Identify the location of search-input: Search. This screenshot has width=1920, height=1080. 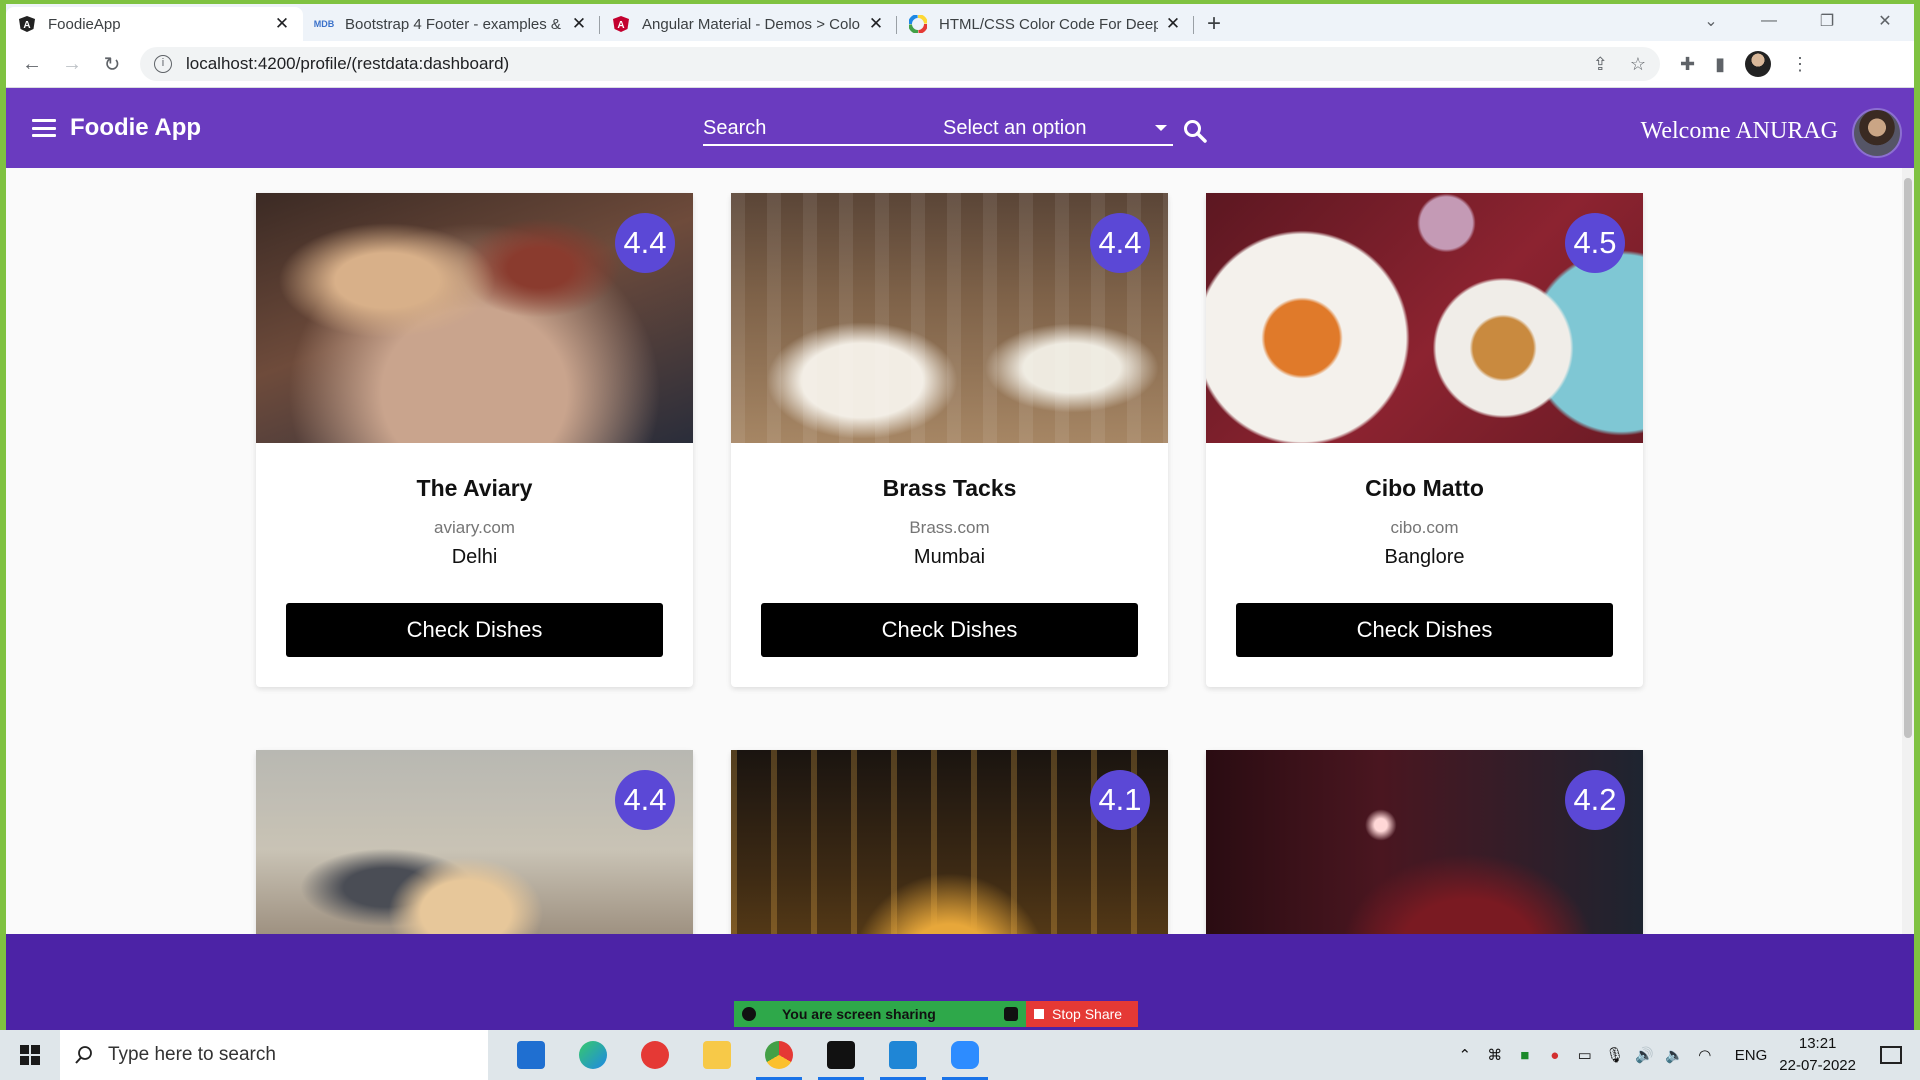
(823, 128).